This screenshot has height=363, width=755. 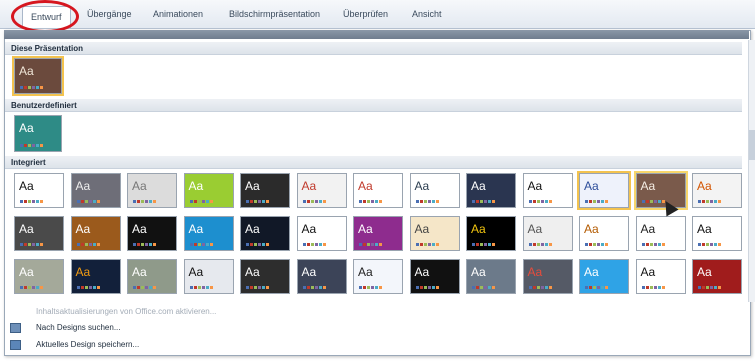 What do you see at coordinates (373, 48) in the screenshot?
I see `section-header-diese-praesentation: Diese Präsentation` at bounding box center [373, 48].